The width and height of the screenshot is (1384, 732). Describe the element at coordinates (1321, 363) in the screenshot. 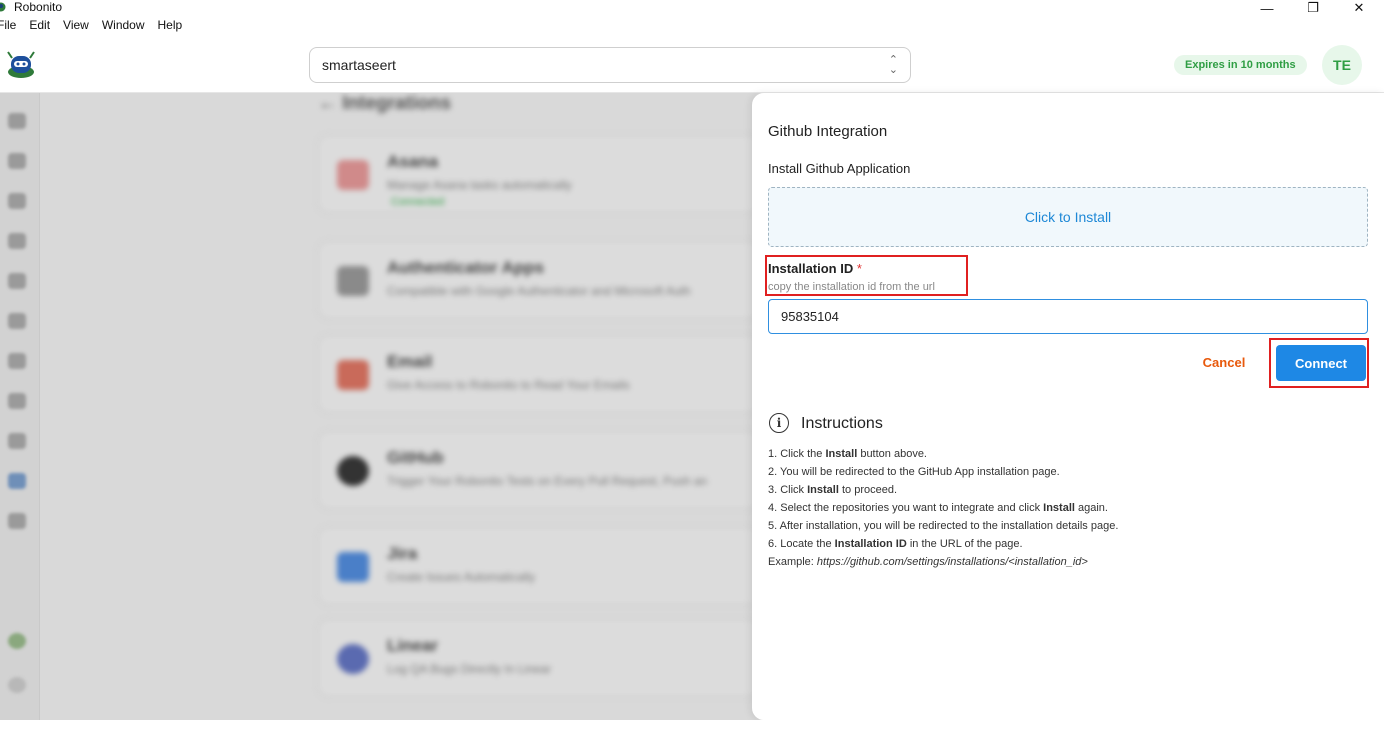

I see `connect-button: Connect` at that location.